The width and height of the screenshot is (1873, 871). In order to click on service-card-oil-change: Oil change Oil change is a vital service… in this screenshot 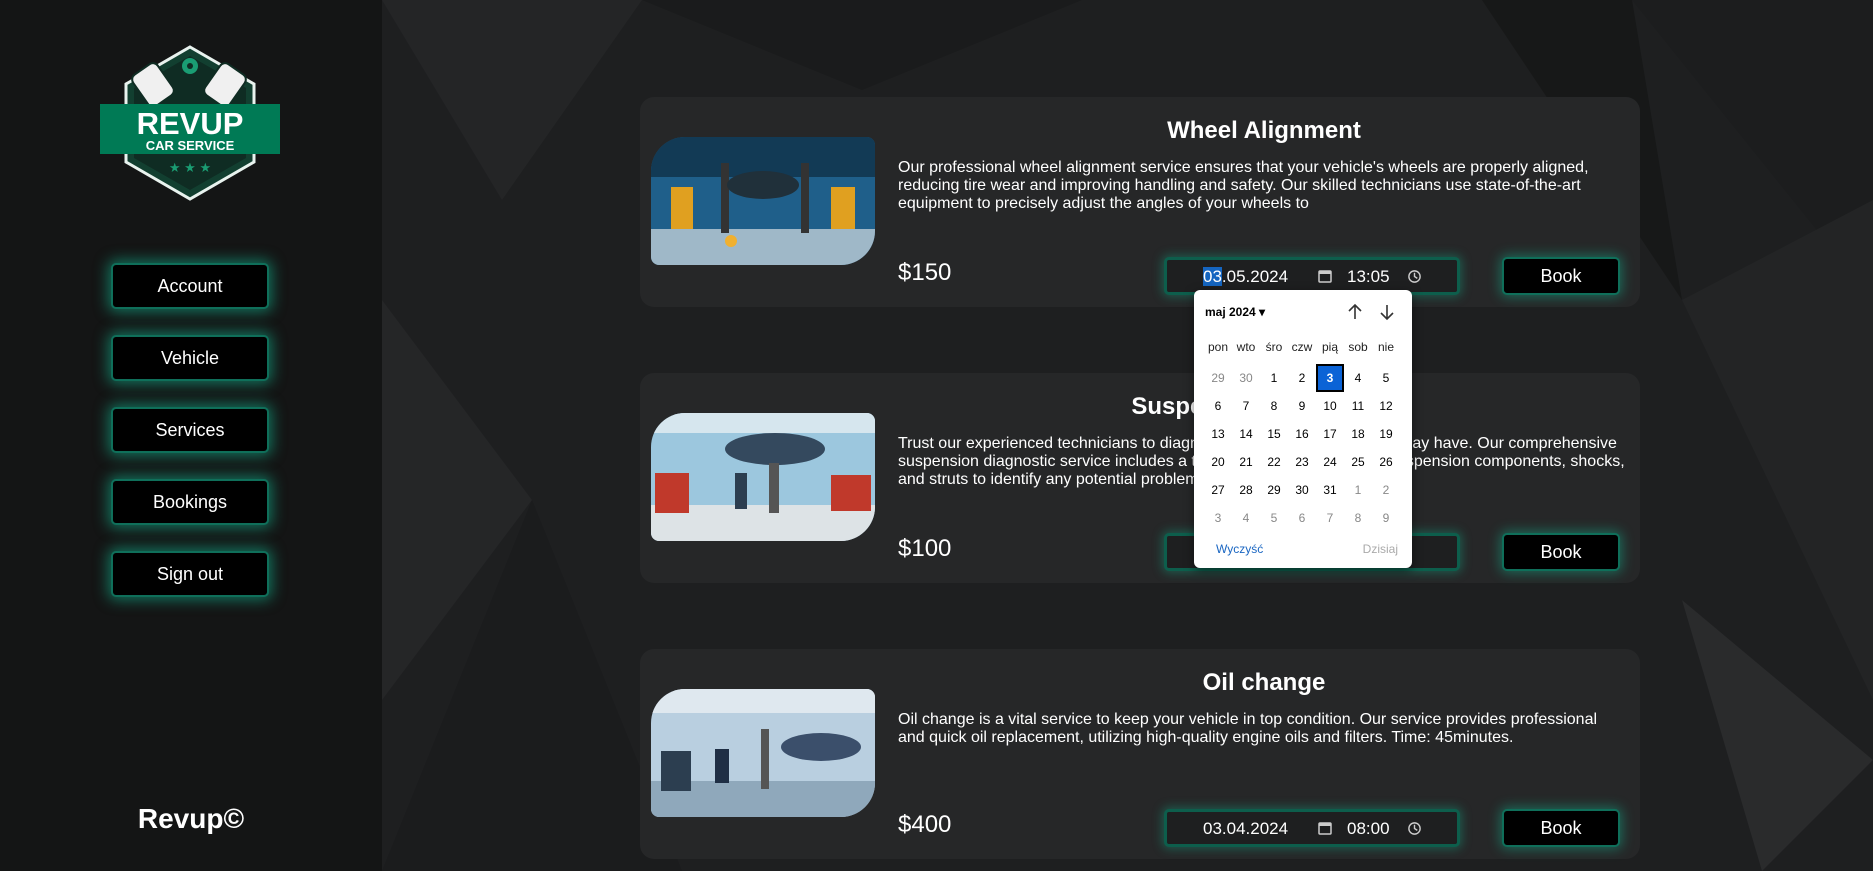, I will do `click(1140, 754)`.